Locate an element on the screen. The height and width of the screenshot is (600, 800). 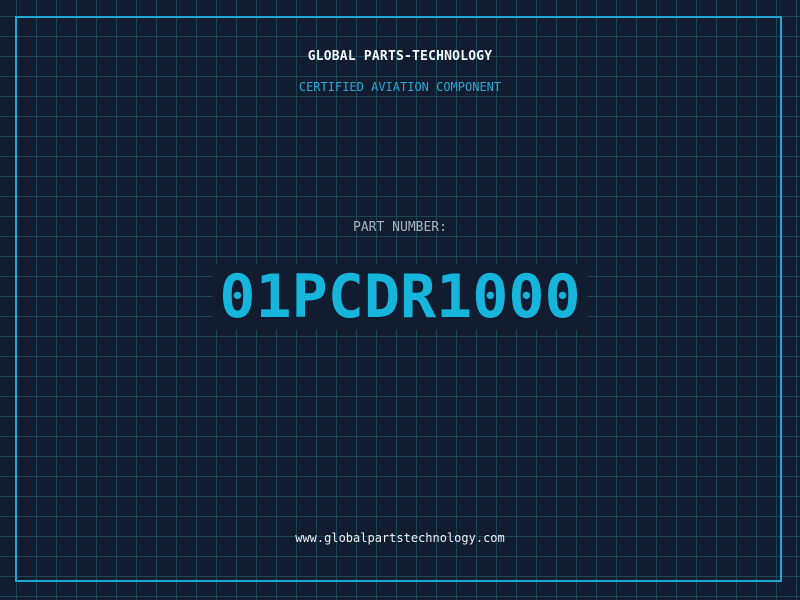
certification-subtitle: CERTIFIED AVIATION COMPONENT is located at coordinates (400, 87).